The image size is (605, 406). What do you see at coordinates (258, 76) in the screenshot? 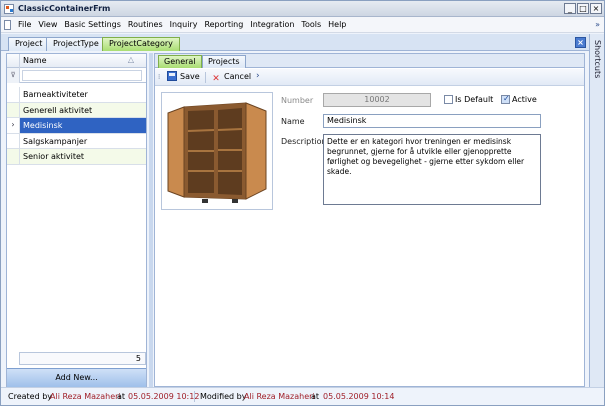
I see `toolbar-overflow-icon: ›` at bounding box center [258, 76].